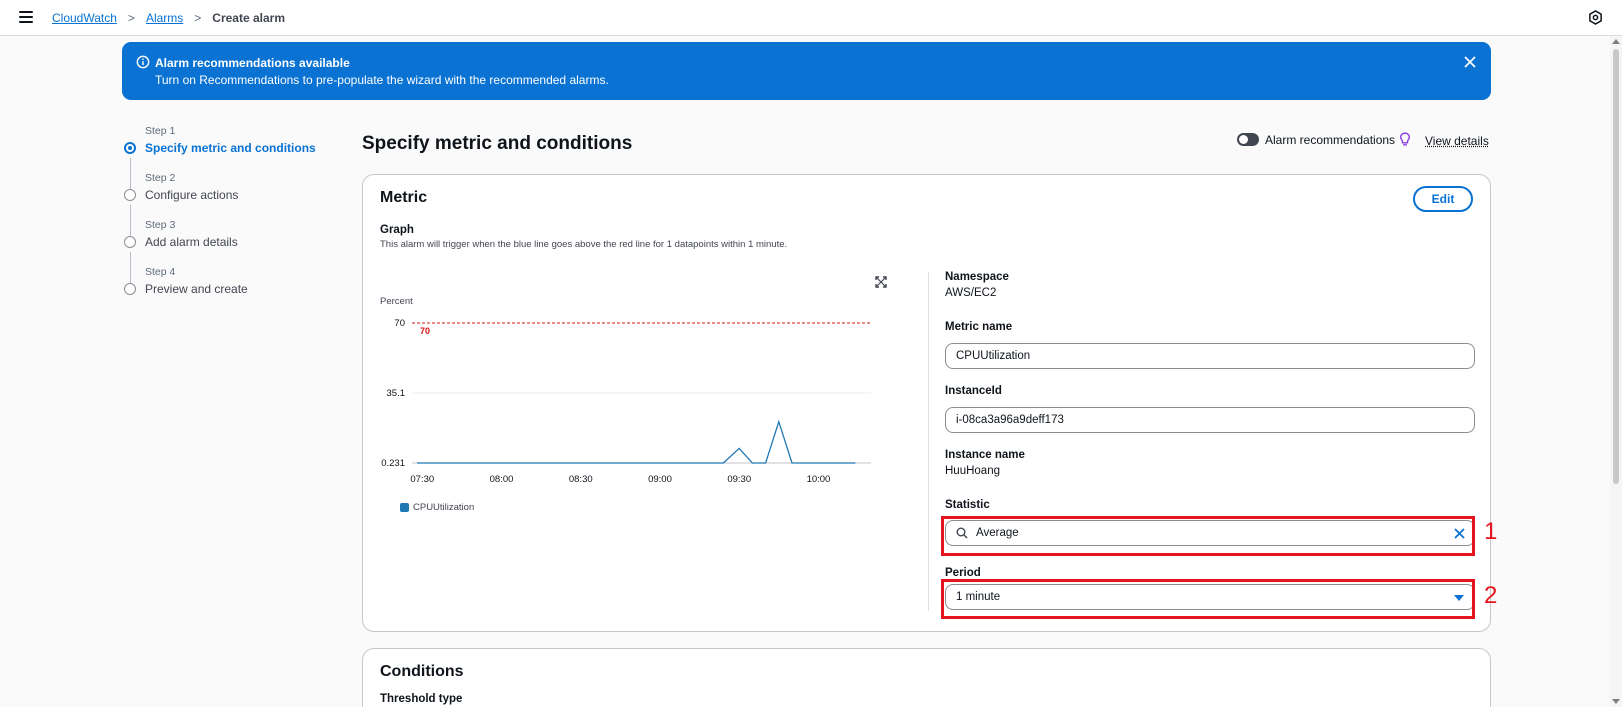 Image resolution: width=1622 pixels, height=707 pixels. I want to click on step-number: Step 4, so click(160, 272).